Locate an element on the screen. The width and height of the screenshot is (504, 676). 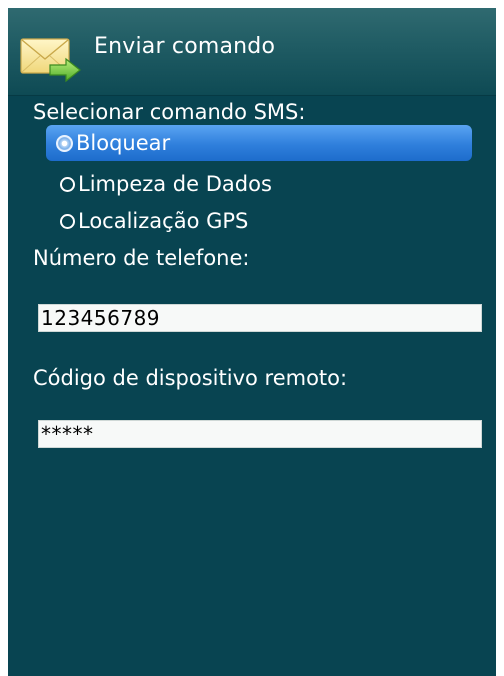
radio-option-bloquear: Bloquear is located at coordinates (259, 143).